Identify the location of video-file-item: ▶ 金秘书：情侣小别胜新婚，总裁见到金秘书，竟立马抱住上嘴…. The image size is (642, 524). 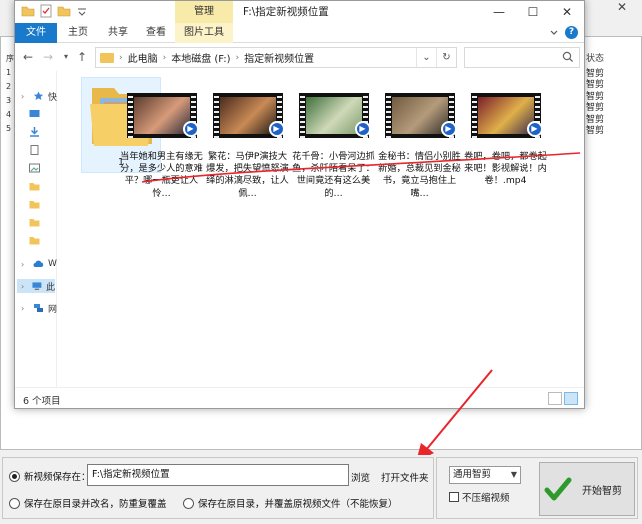
(419, 139).